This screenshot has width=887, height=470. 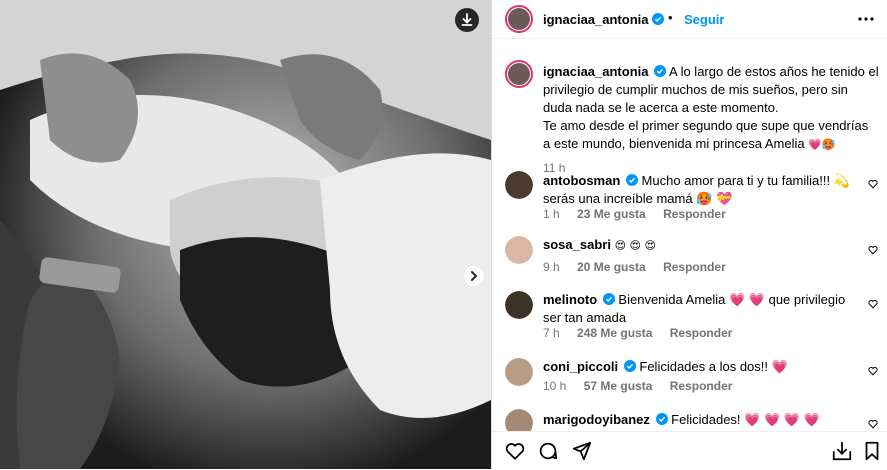 What do you see at coordinates (618, 386) in the screenshot?
I see `comment-likes: 57 Me gusta` at bounding box center [618, 386].